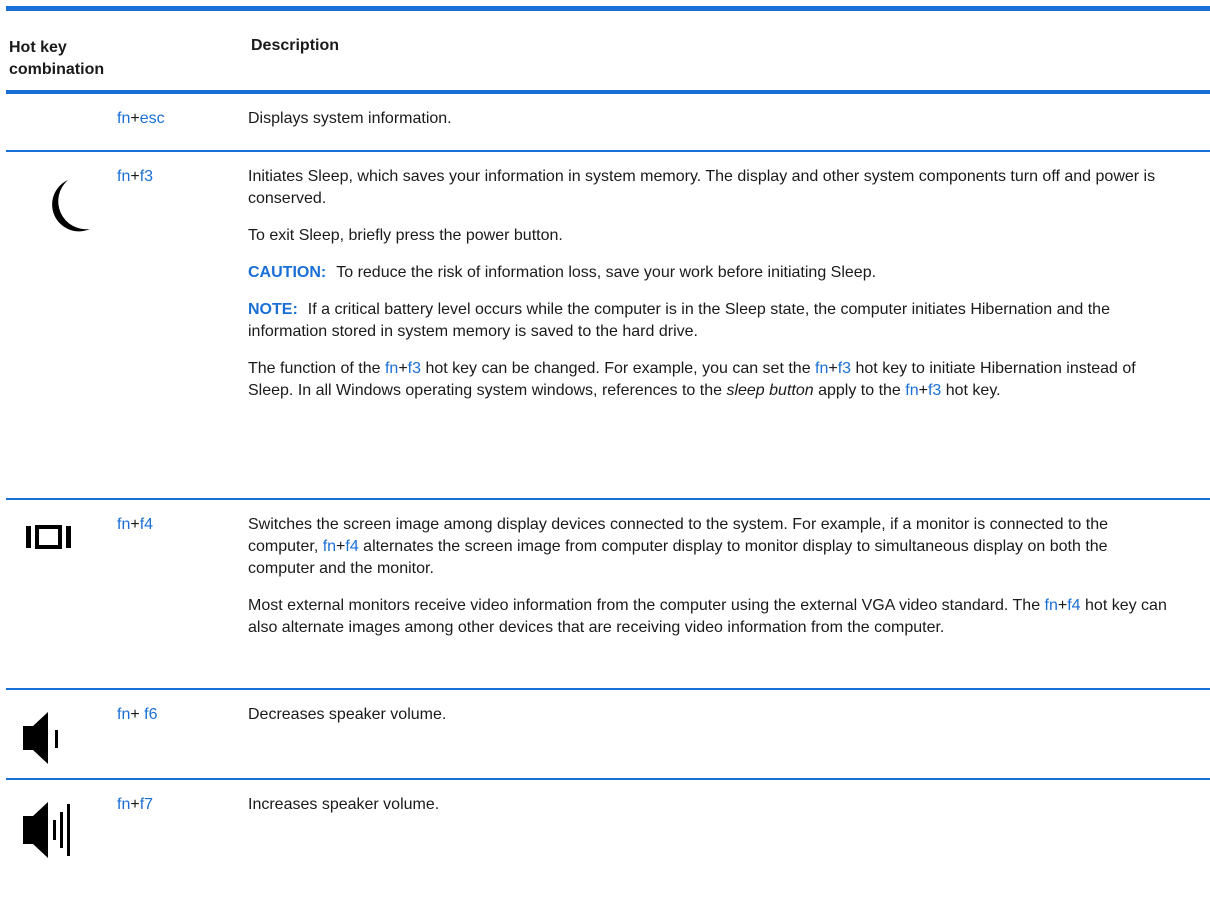 This screenshot has width=1210, height=903. What do you see at coordinates (124, 118) in the screenshot?
I see `key-fn: fn` at bounding box center [124, 118].